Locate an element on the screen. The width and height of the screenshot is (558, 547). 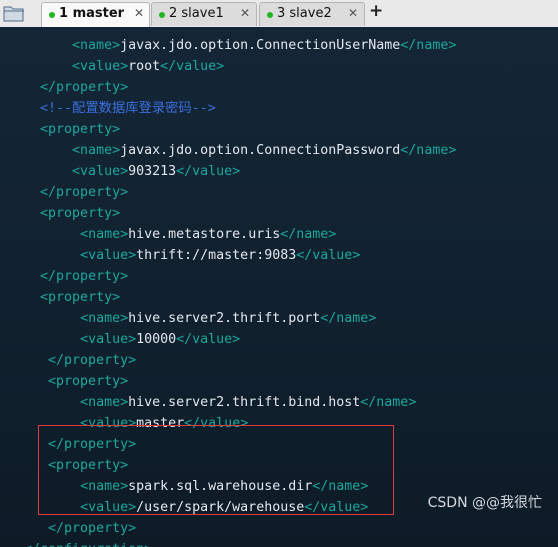
tab-bar: 1 master ✕ 2 slave1 ✕ 3 slave2 ✕ + is located at coordinates (279, 14).